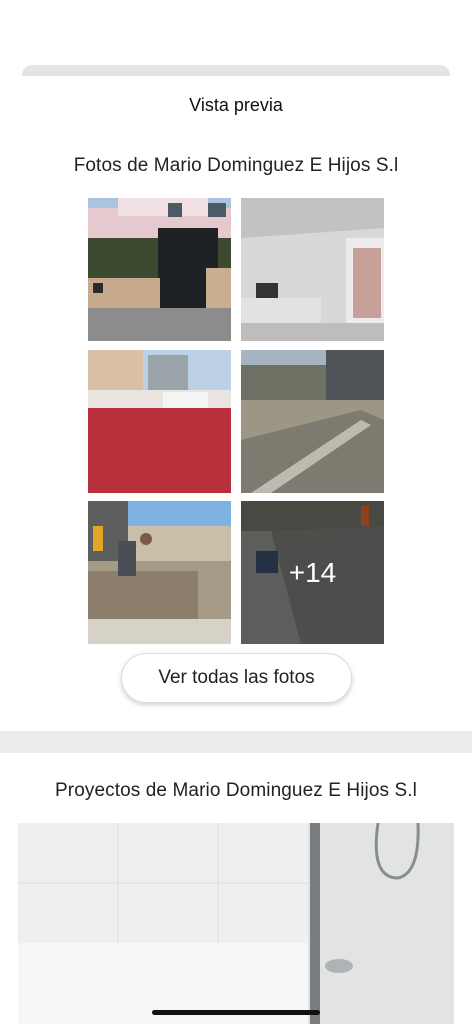 This screenshot has width=472, height=1024. I want to click on photos-section-title: Fotos de Mario Dominguez E Hijos S.l, so click(236, 165).